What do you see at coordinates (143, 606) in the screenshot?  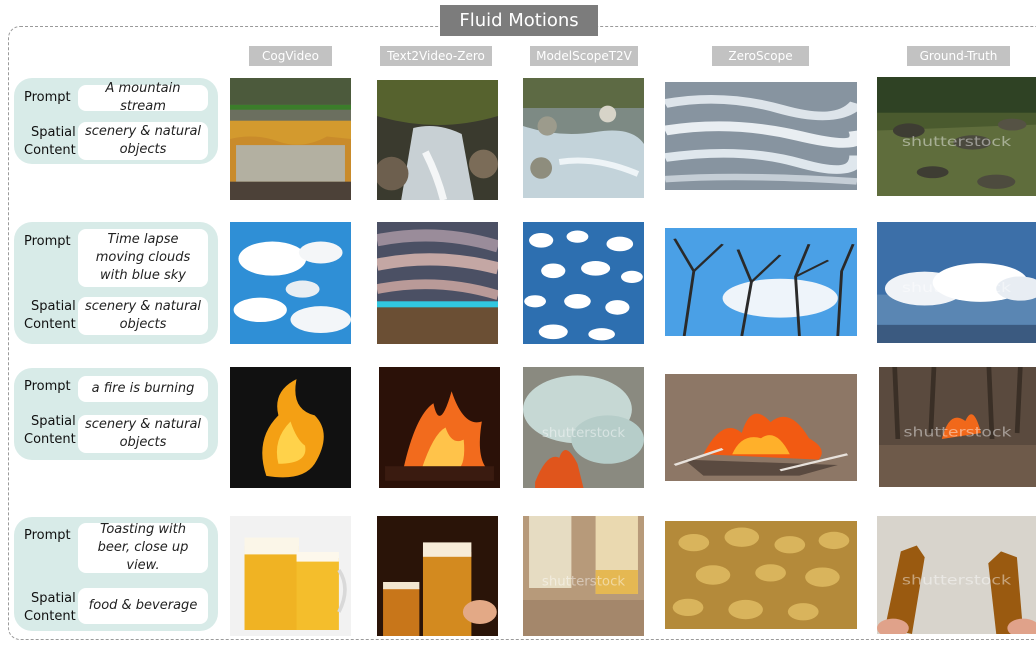 I see `spatial-content-text: food & beverage` at bounding box center [143, 606].